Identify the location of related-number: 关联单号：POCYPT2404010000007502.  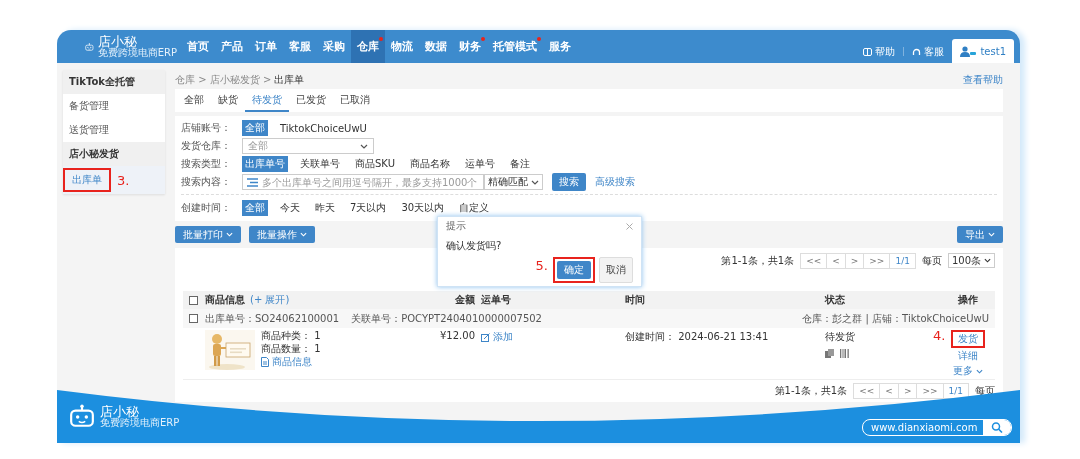
(446, 318).